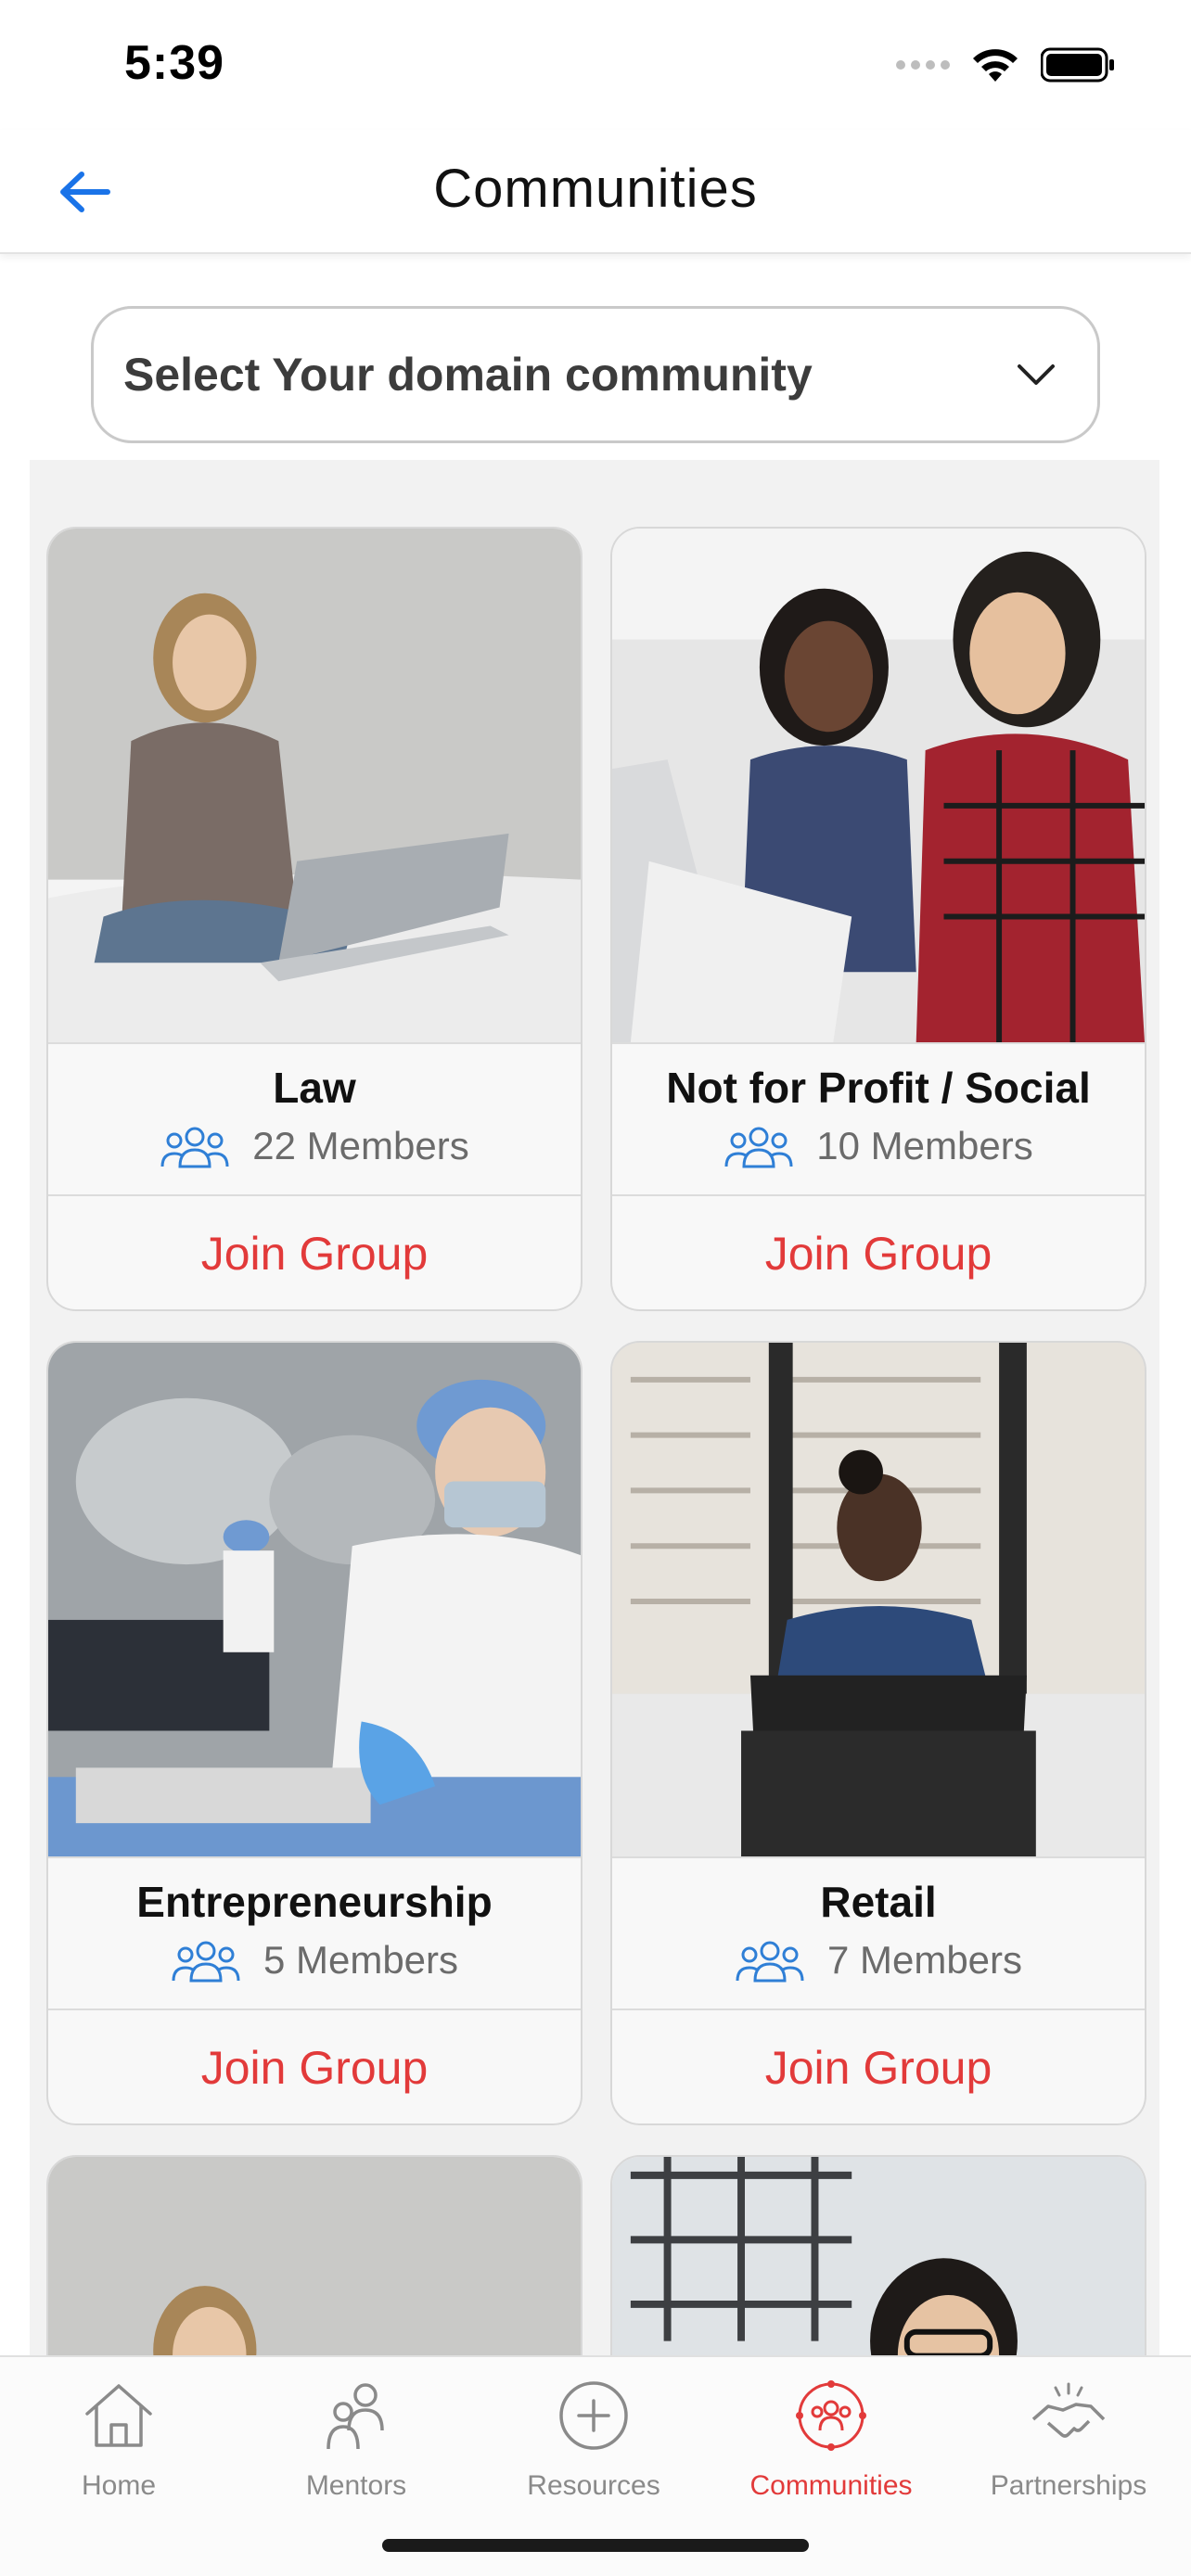  I want to click on tab-communities: Communities, so click(831, 2450).